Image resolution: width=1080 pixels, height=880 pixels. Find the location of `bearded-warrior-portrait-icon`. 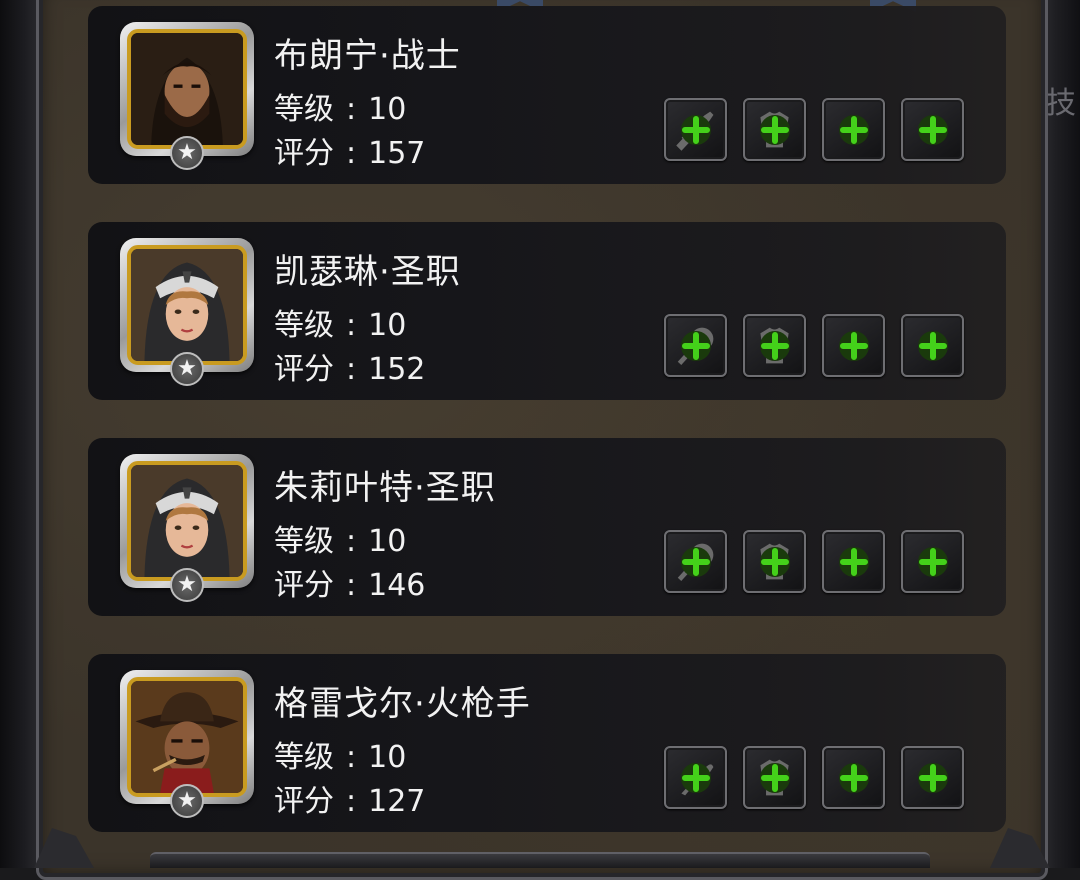

bearded-warrior-portrait-icon is located at coordinates (187, 89).